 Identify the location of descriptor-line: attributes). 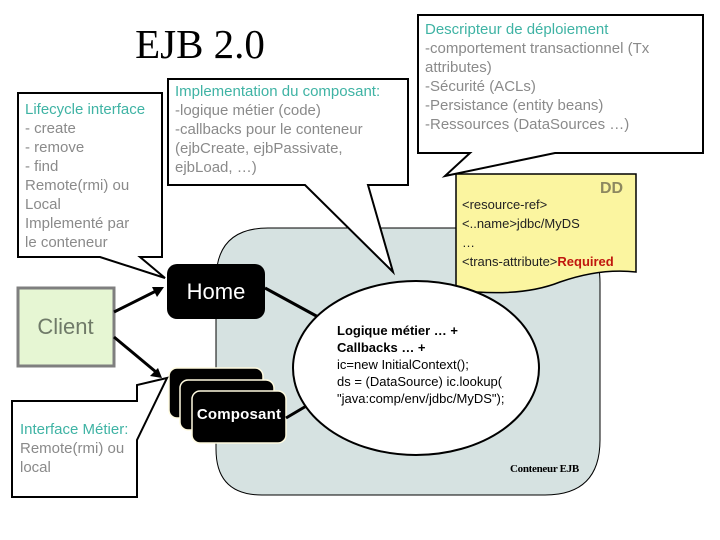
(458, 67).